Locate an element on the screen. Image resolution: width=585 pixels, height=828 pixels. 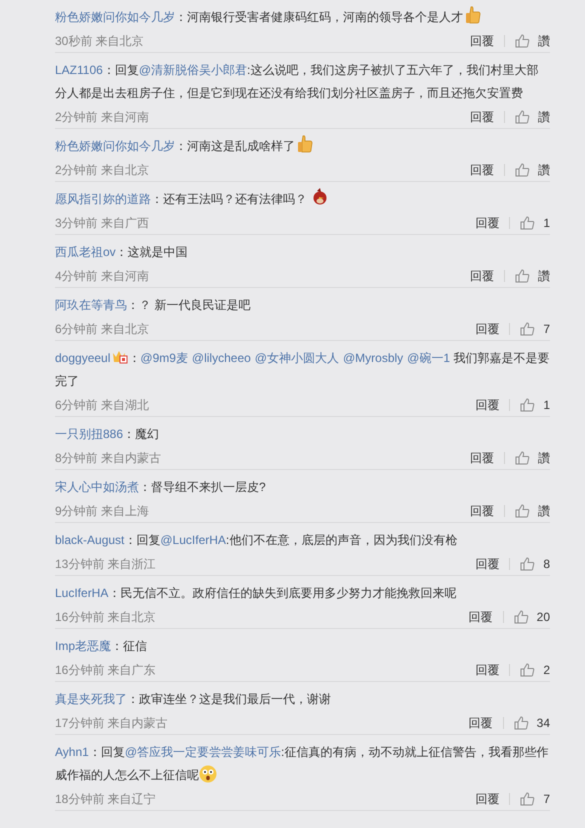
user-link: Ayhn1 is located at coordinates (72, 752).